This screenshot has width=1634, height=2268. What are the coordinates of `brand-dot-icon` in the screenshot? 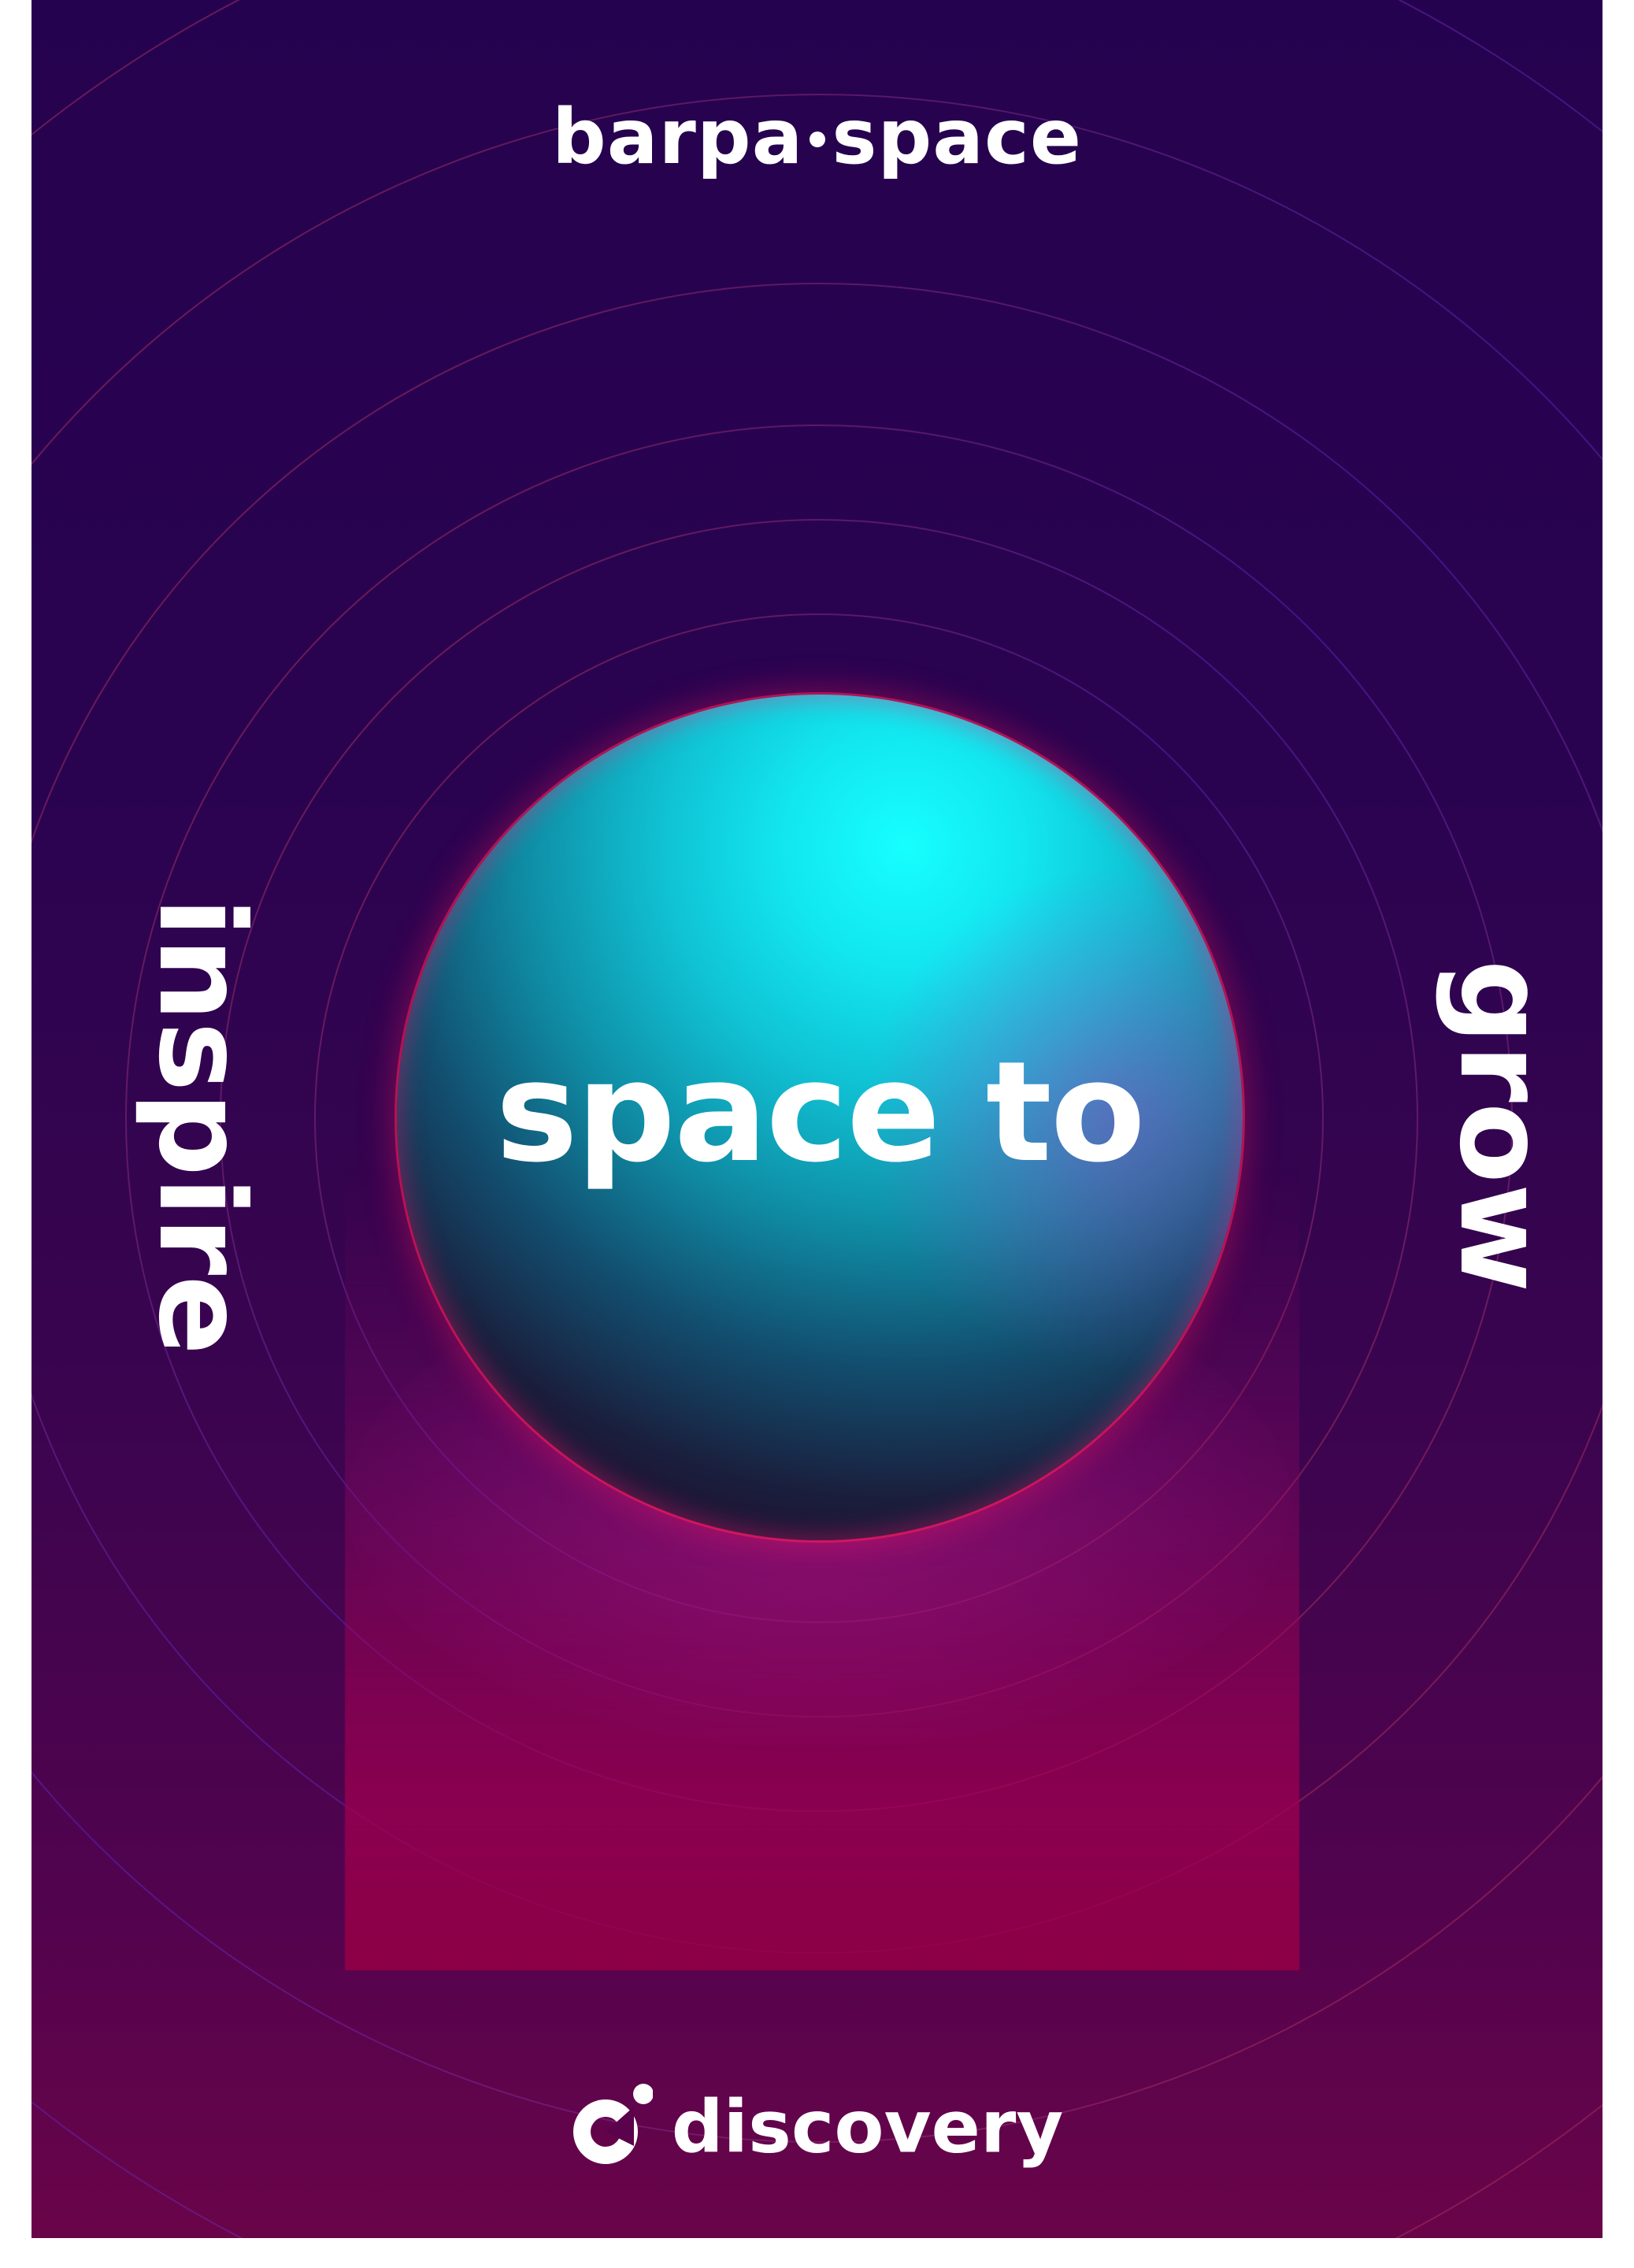 It's located at (818, 139).